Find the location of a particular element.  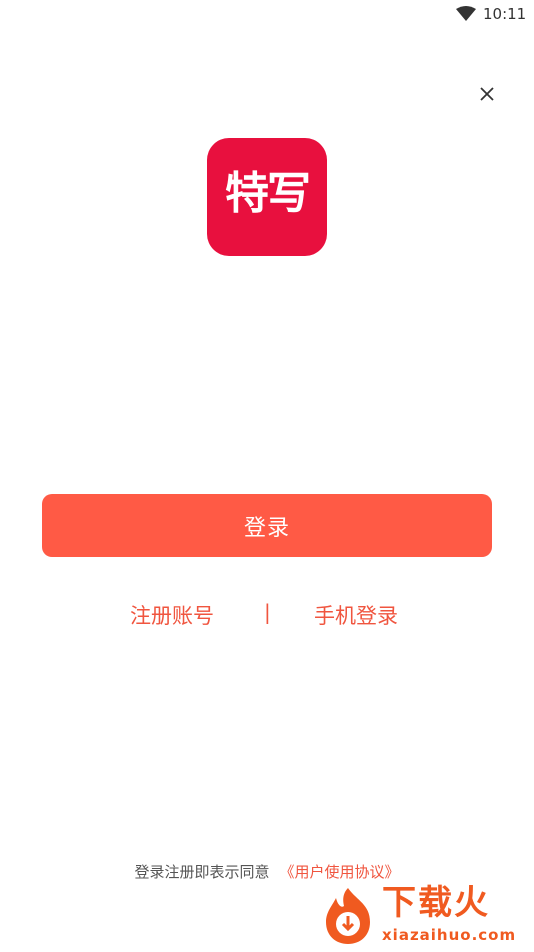

register-account-link: 注册账号 is located at coordinates (172, 615).